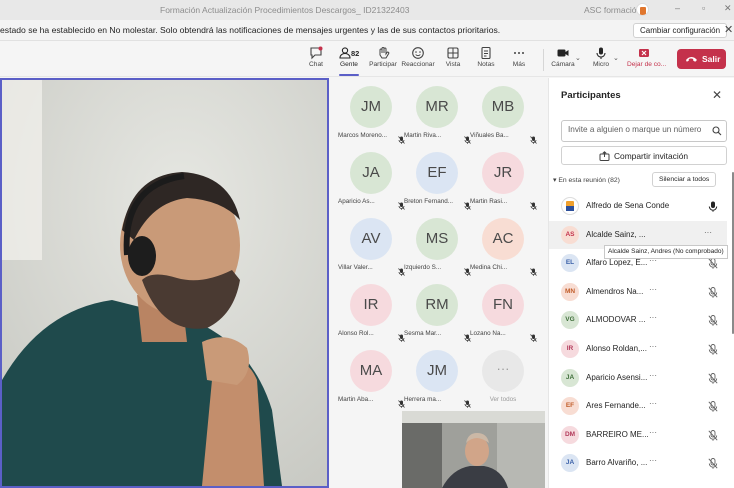  I want to click on avatar: AS, so click(570, 234).